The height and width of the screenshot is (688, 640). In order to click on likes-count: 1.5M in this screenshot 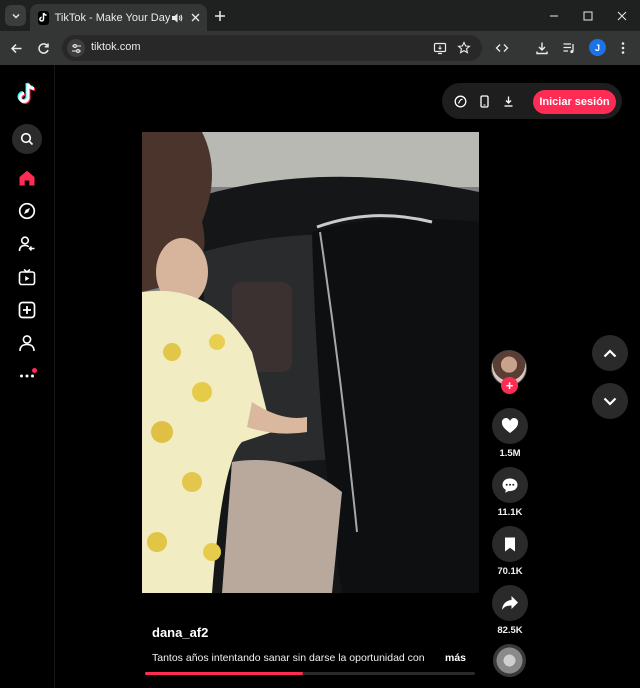, I will do `click(510, 453)`.